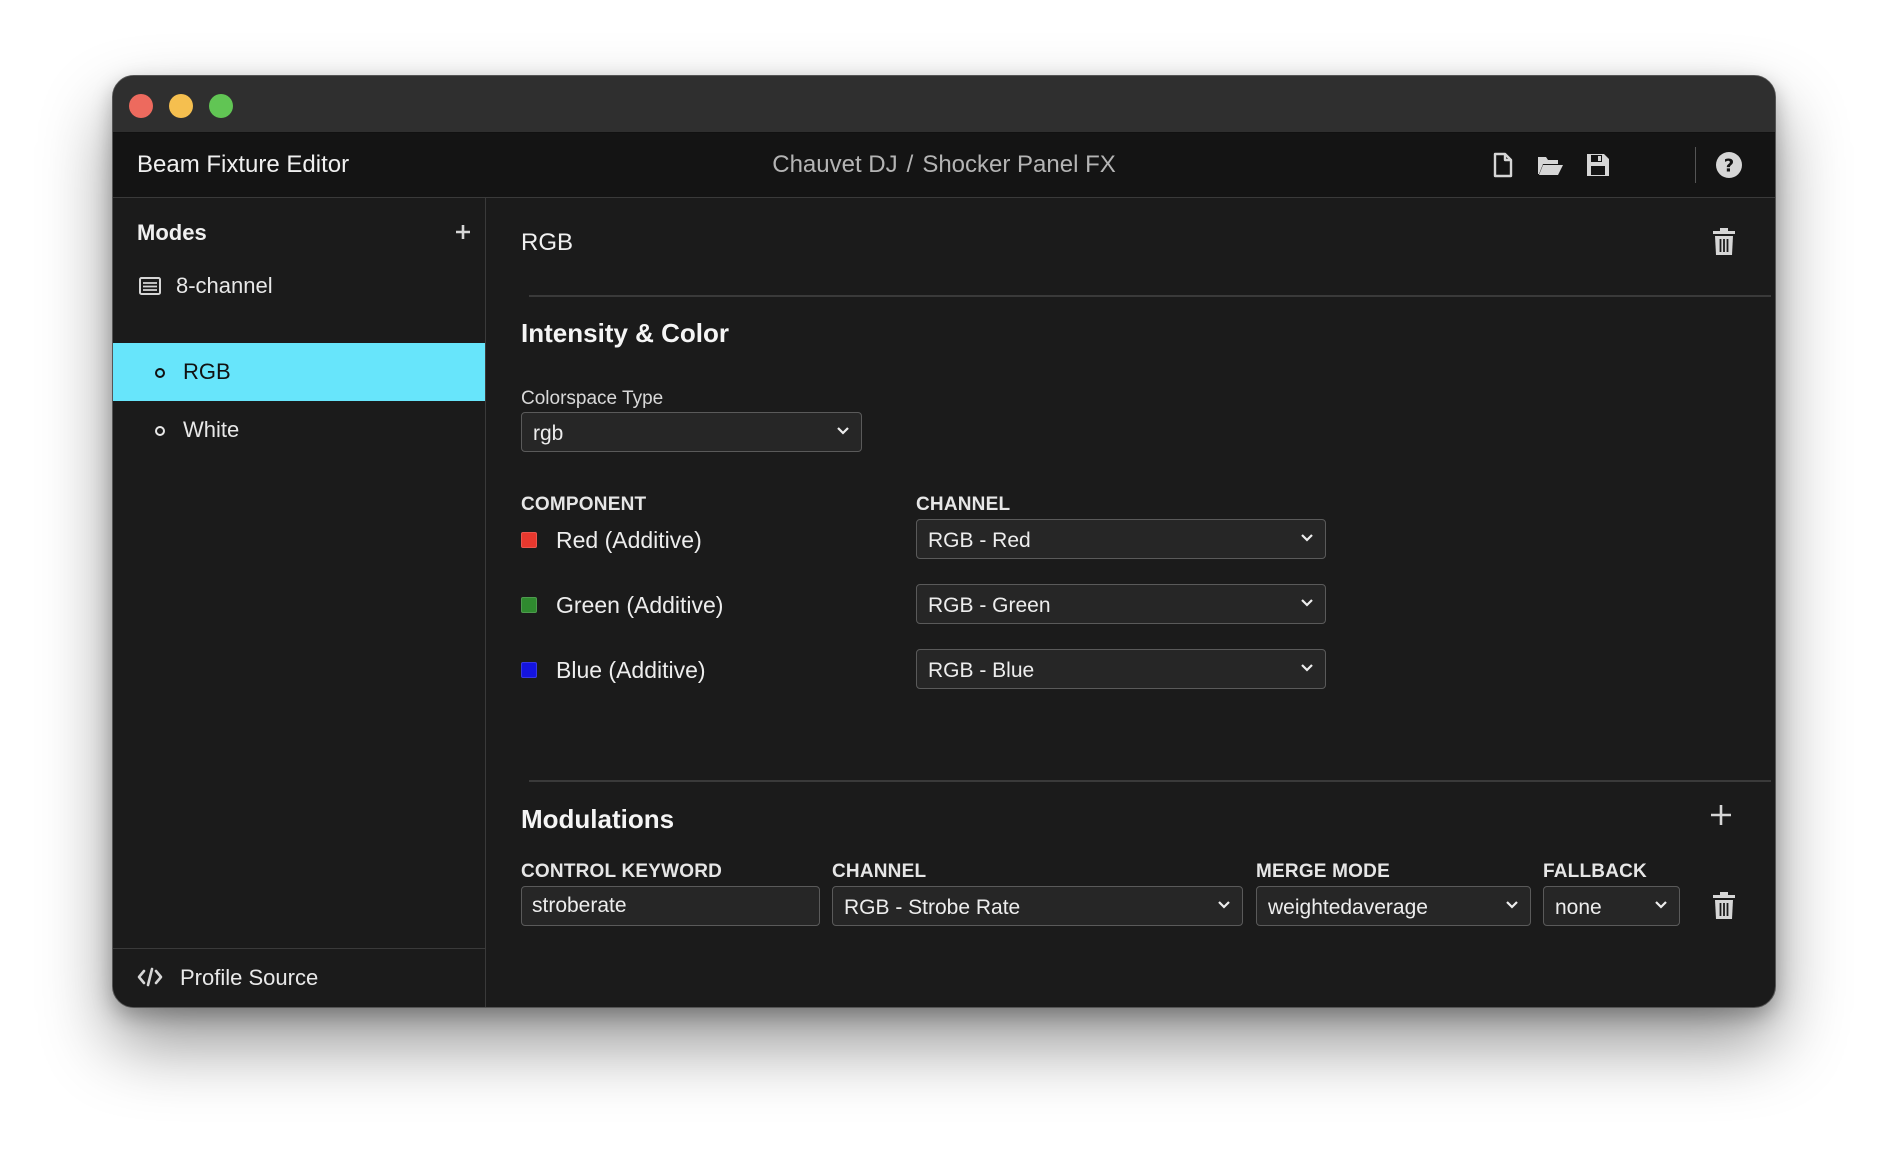 The height and width of the screenshot is (1154, 1884). Describe the element at coordinates (629, 540) in the screenshot. I see `component-label: Red (Additive)` at that location.